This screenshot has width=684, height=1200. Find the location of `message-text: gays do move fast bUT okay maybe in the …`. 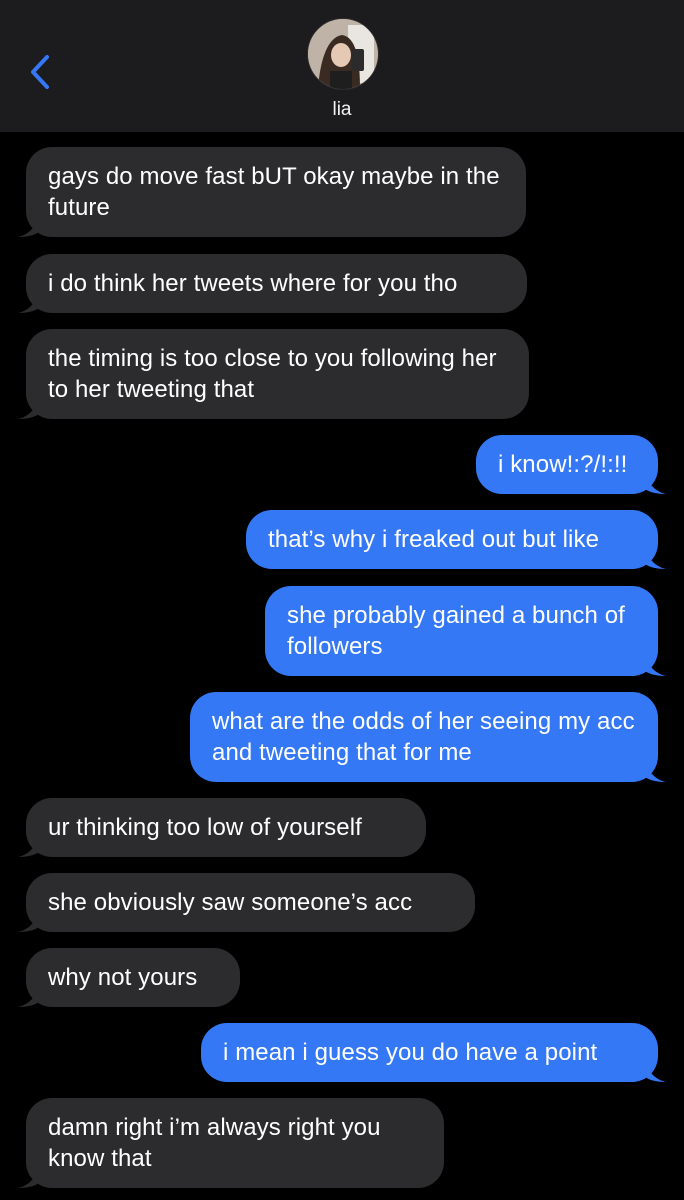

message-text: gays do move fast bUT okay maybe in the … is located at coordinates (274, 192).